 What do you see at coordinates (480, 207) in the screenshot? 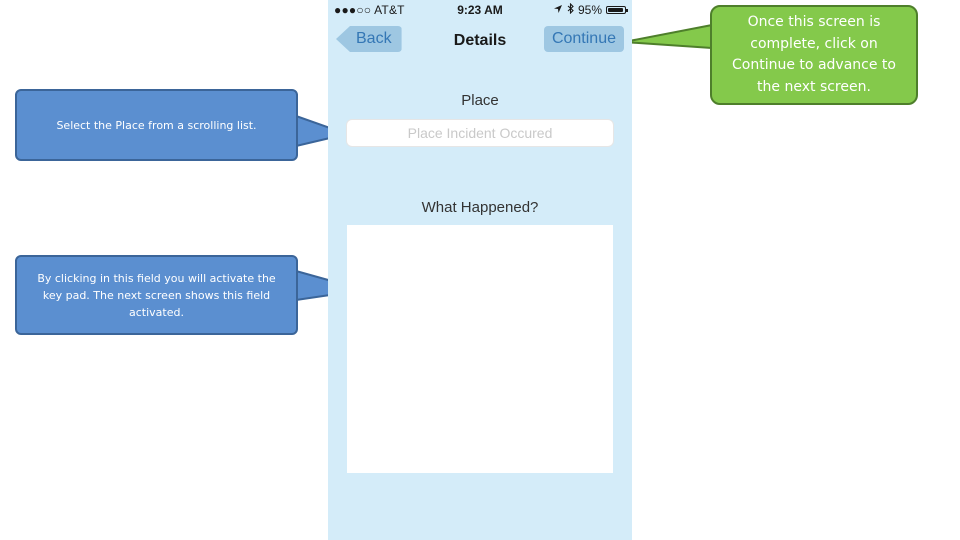
I see `what-happened-label: What Happened?` at bounding box center [480, 207].